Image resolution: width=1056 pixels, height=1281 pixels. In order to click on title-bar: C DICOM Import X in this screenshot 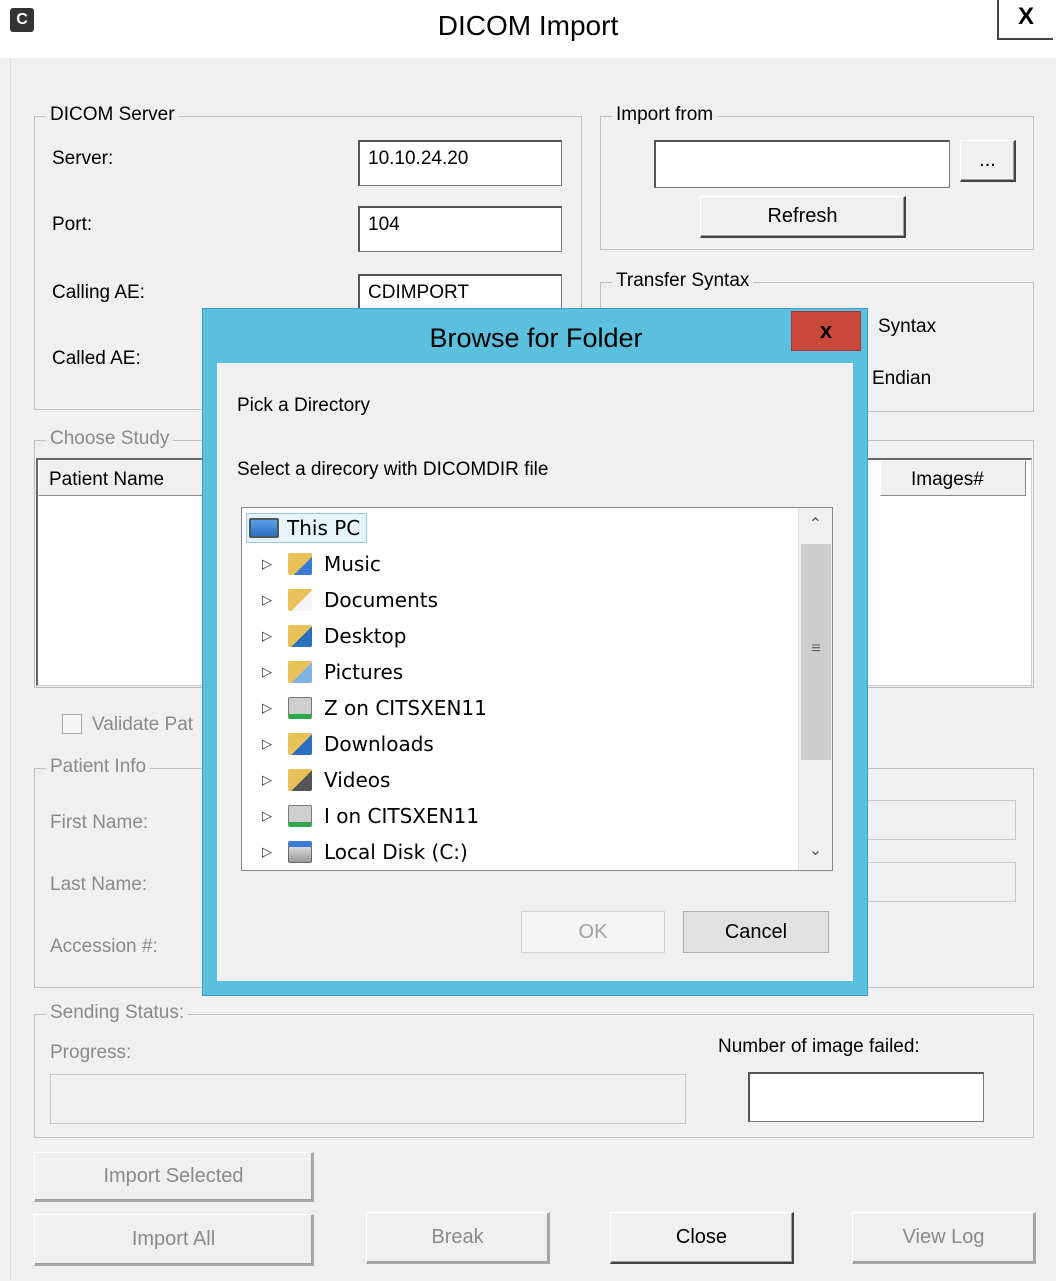, I will do `click(528, 29)`.